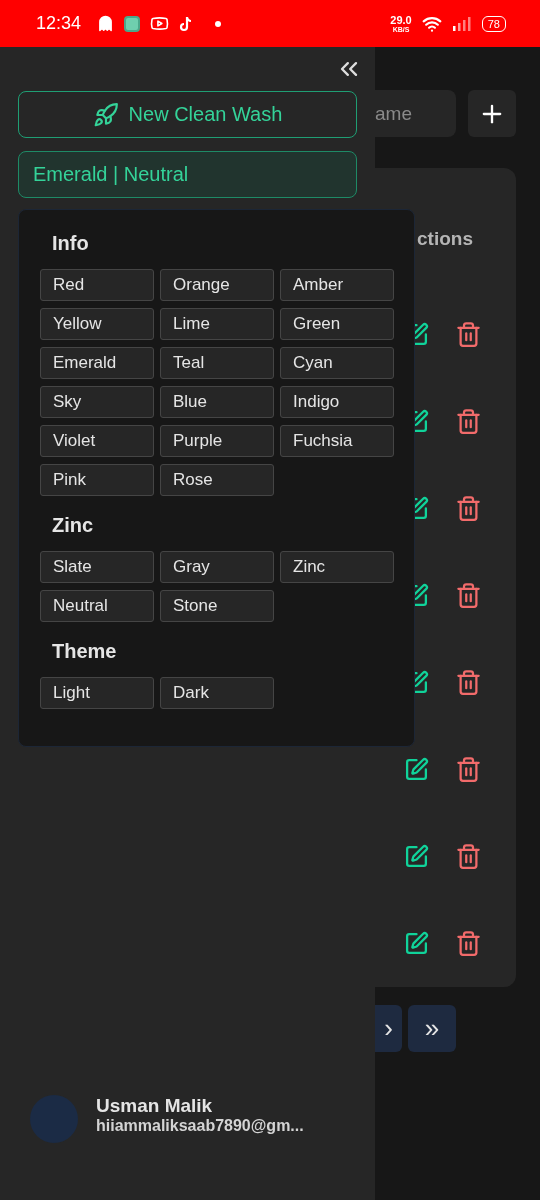  I want to click on theme-option: Zinc, so click(337, 567).